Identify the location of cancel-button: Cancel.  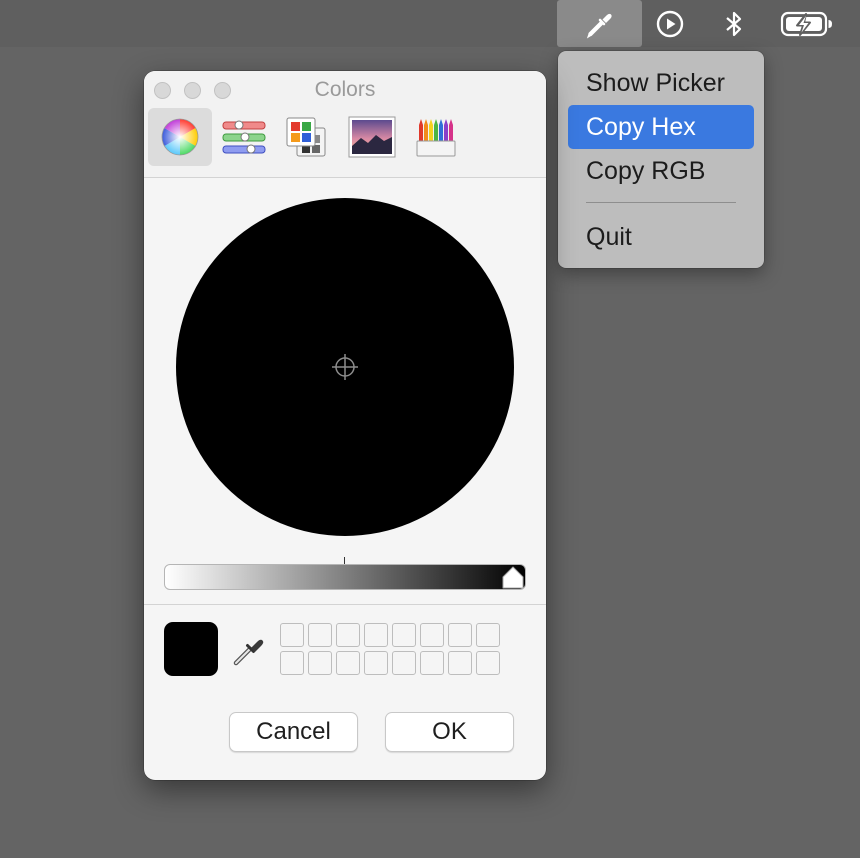
(293, 732).